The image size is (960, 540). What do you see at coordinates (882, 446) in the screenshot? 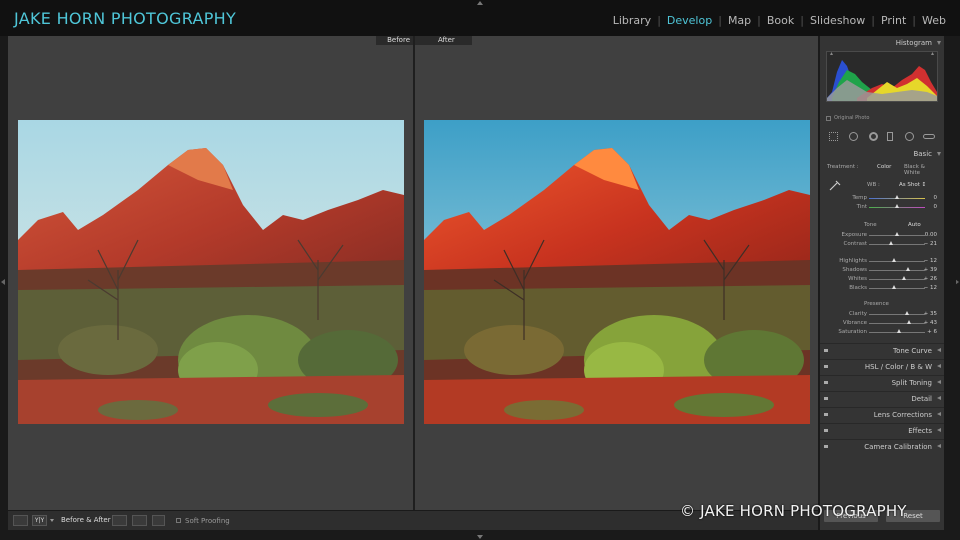
I see `panel-camera-calibration: Camera Calibration` at bounding box center [882, 446].